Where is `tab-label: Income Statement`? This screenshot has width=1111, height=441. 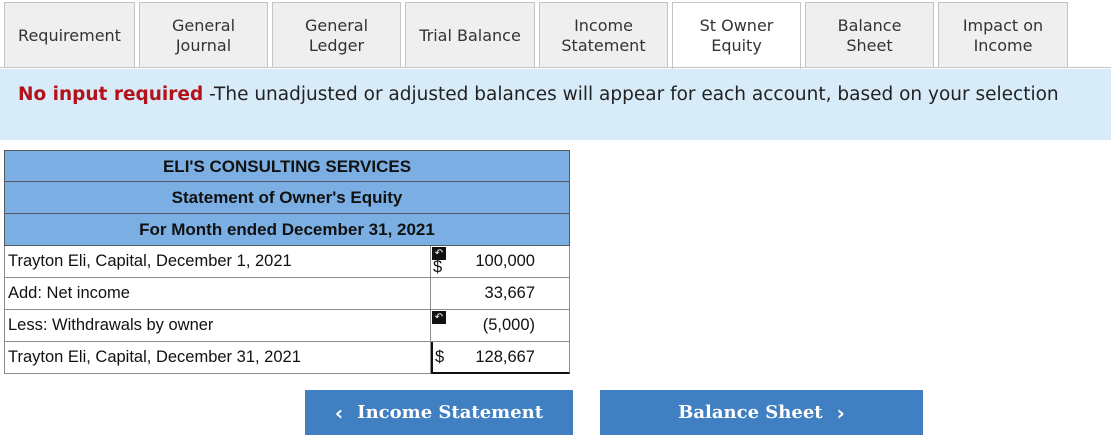
tab-label: Income Statement is located at coordinates (603, 35).